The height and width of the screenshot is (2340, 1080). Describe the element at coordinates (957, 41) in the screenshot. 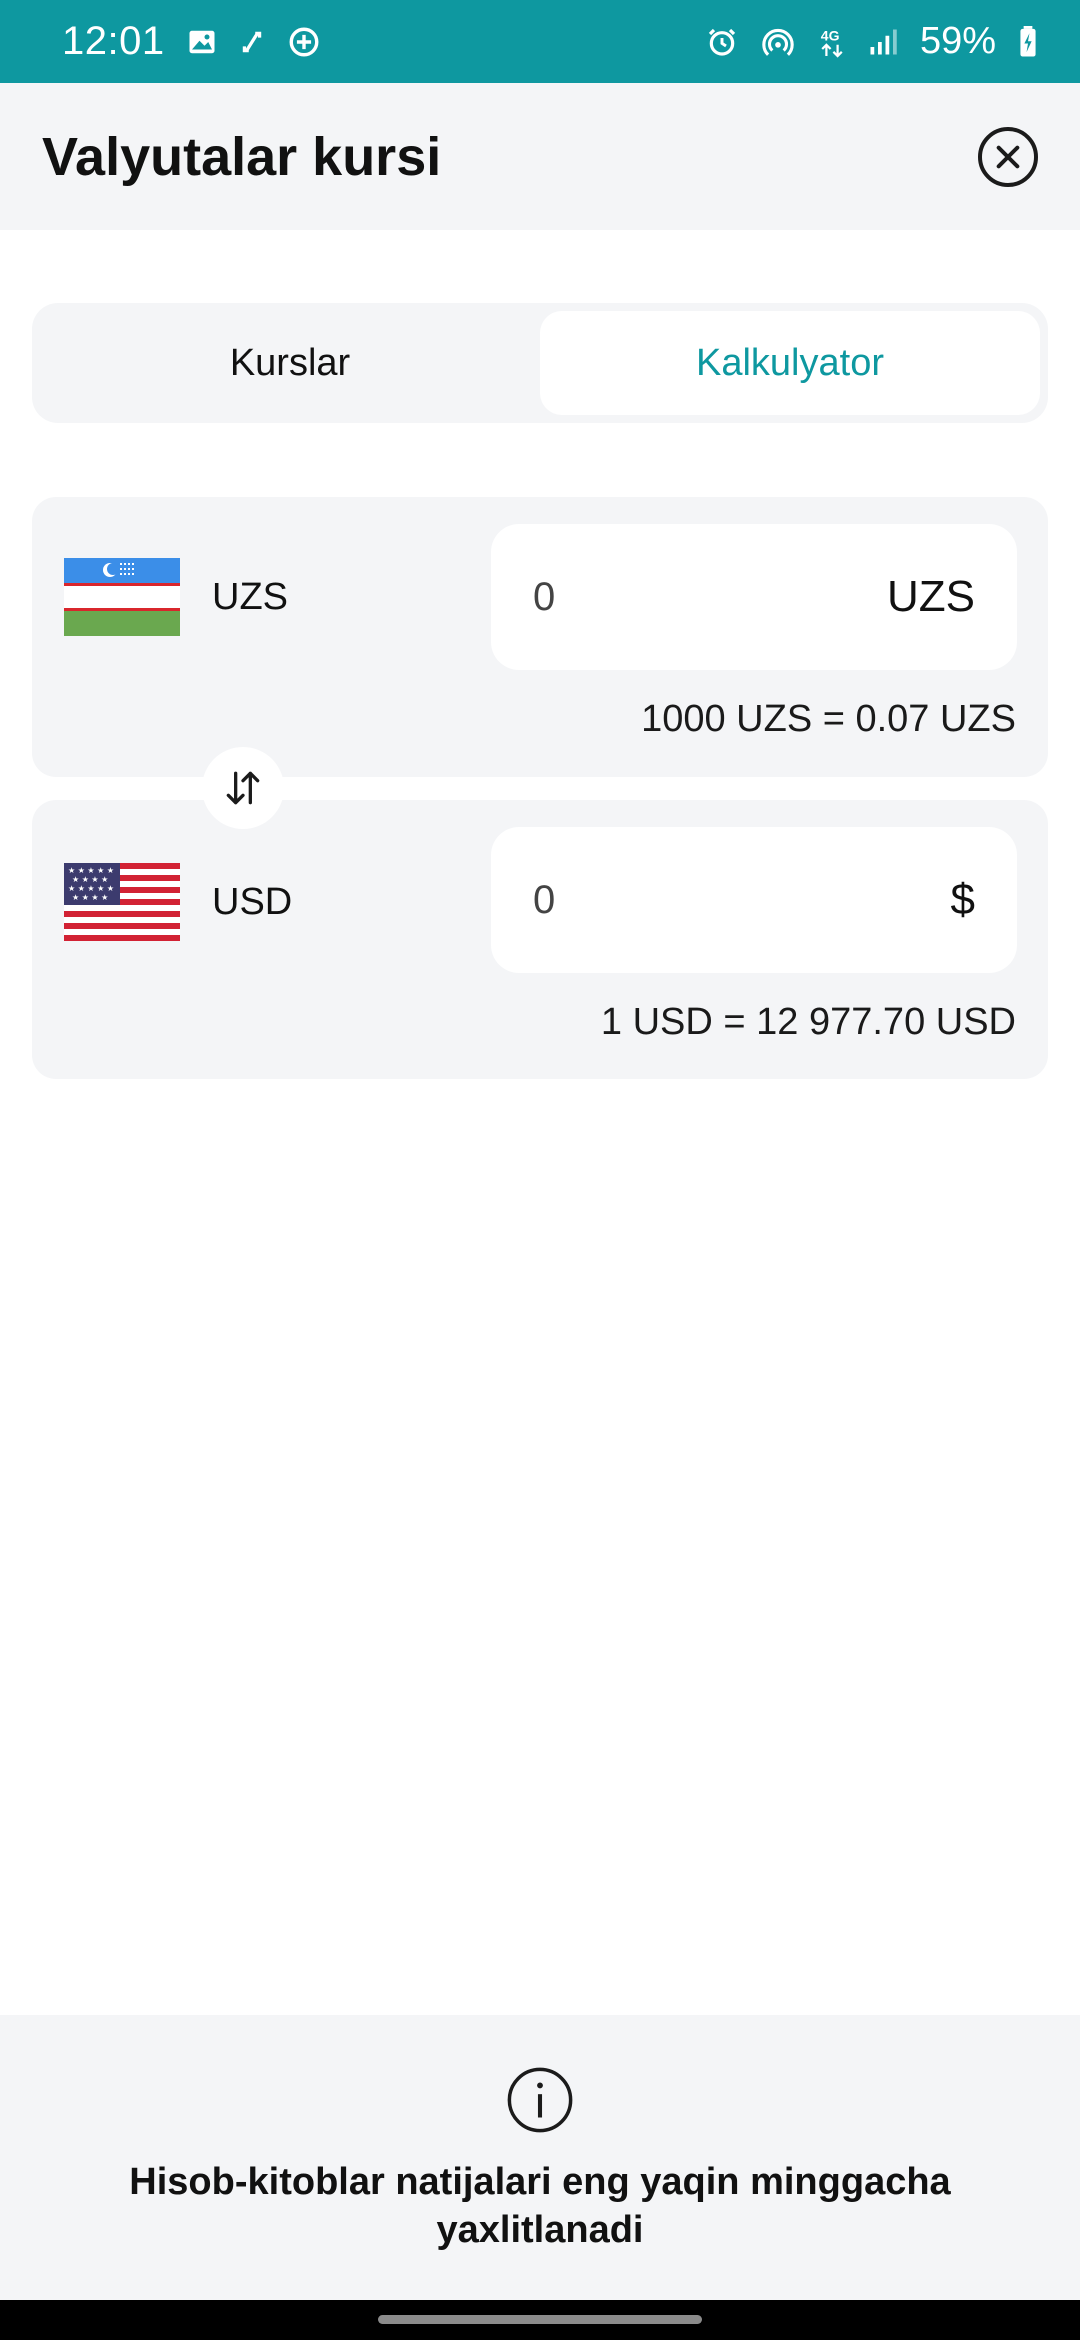

I see `battery-percent: 59%` at that location.